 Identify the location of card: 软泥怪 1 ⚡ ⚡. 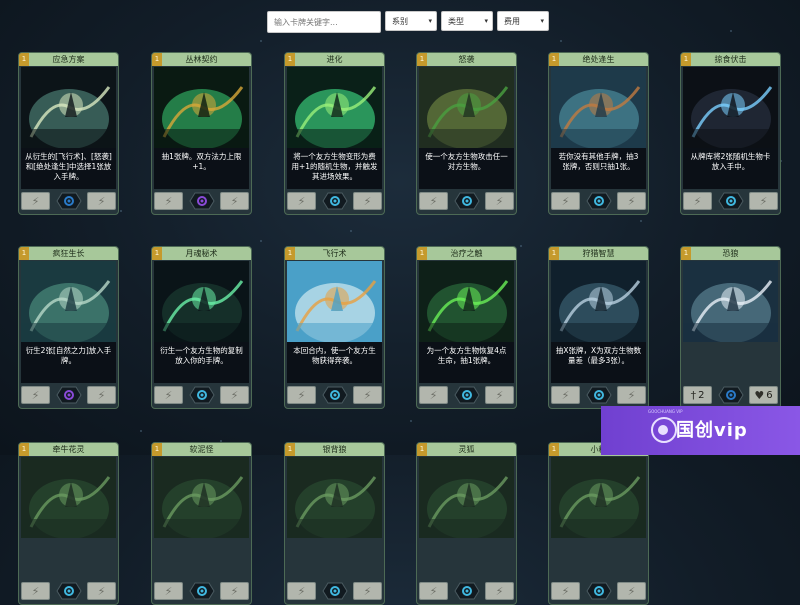
(201, 523).